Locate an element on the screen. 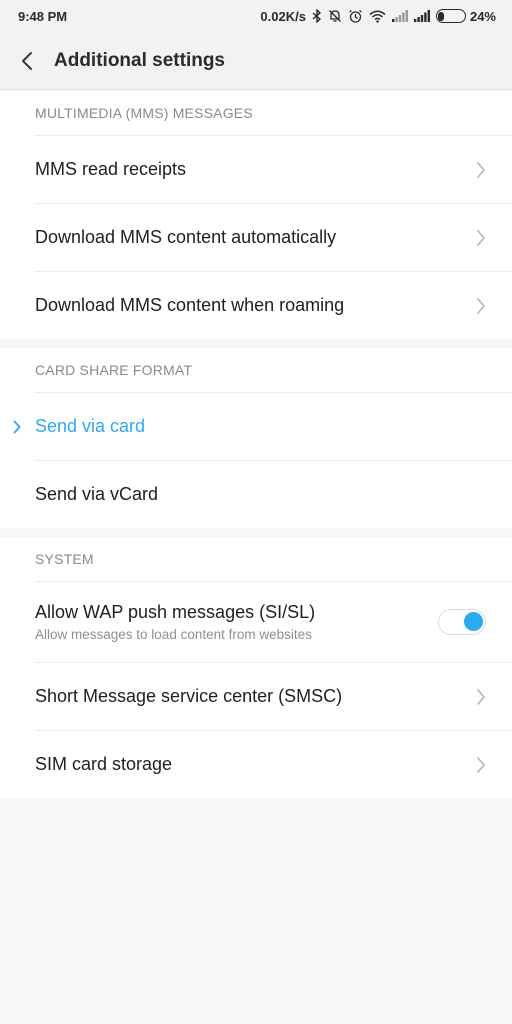 The image size is (512, 1024). row-mms-read-receipts: MMS read receipts is located at coordinates (273, 169).